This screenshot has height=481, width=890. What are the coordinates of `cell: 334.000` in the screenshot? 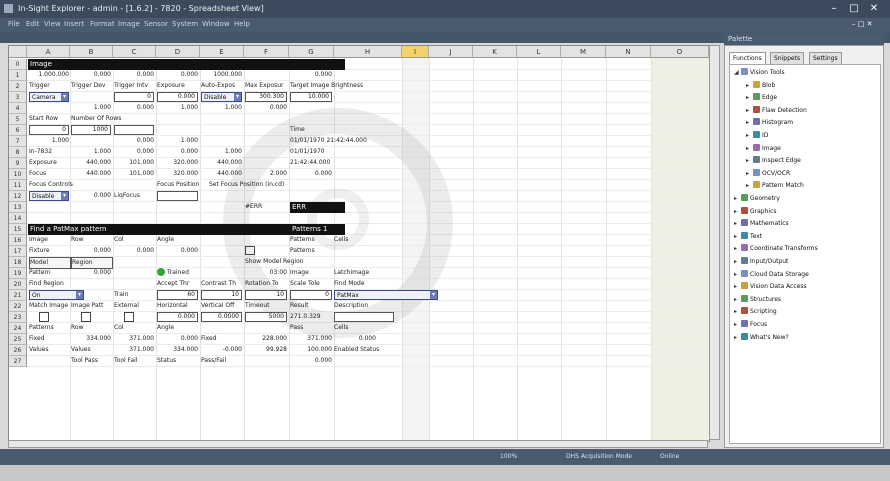 It's located at (177, 350).